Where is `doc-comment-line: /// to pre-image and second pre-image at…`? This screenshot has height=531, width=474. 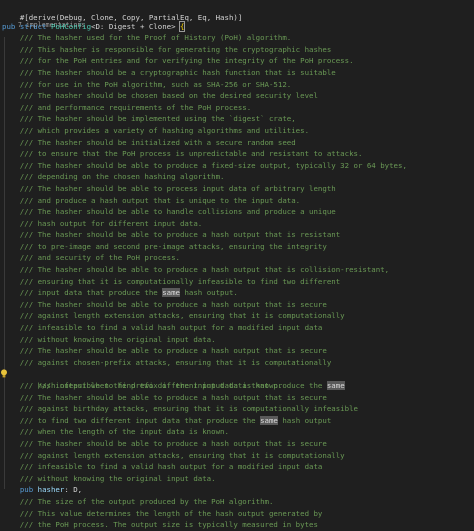 doc-comment-line: /// to pre-image and second pre-image at… is located at coordinates (237, 247).